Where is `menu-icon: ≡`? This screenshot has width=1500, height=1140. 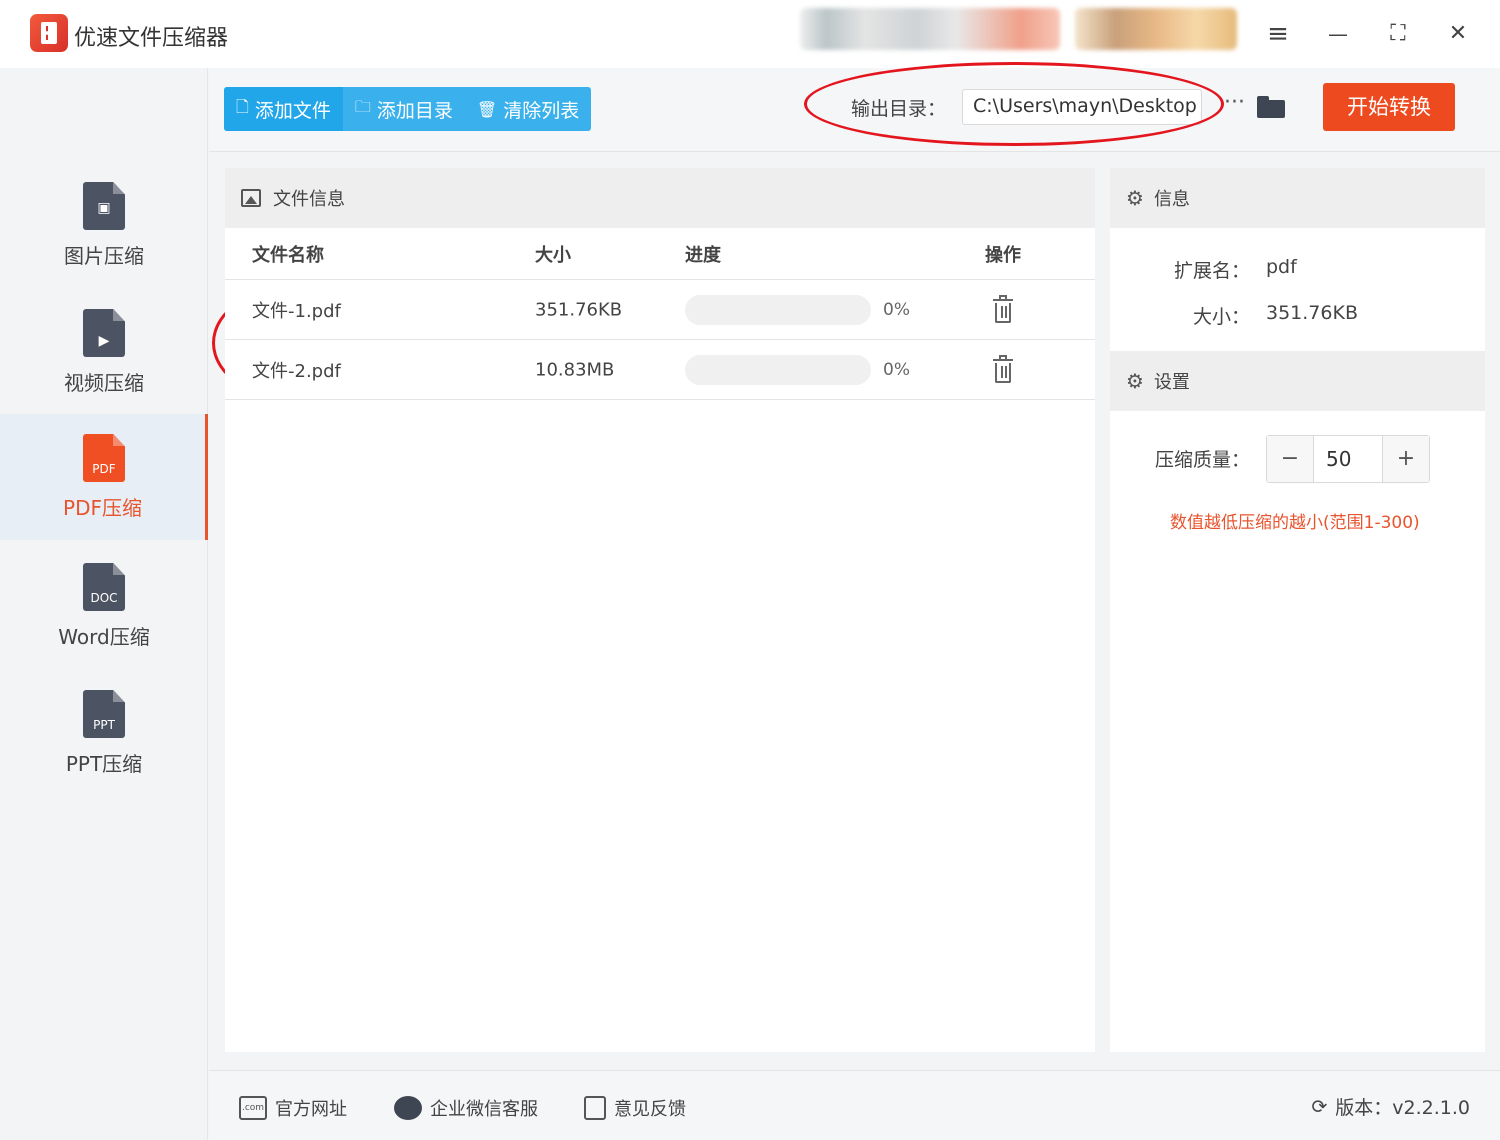 menu-icon: ≡ is located at coordinates (1278, 34).